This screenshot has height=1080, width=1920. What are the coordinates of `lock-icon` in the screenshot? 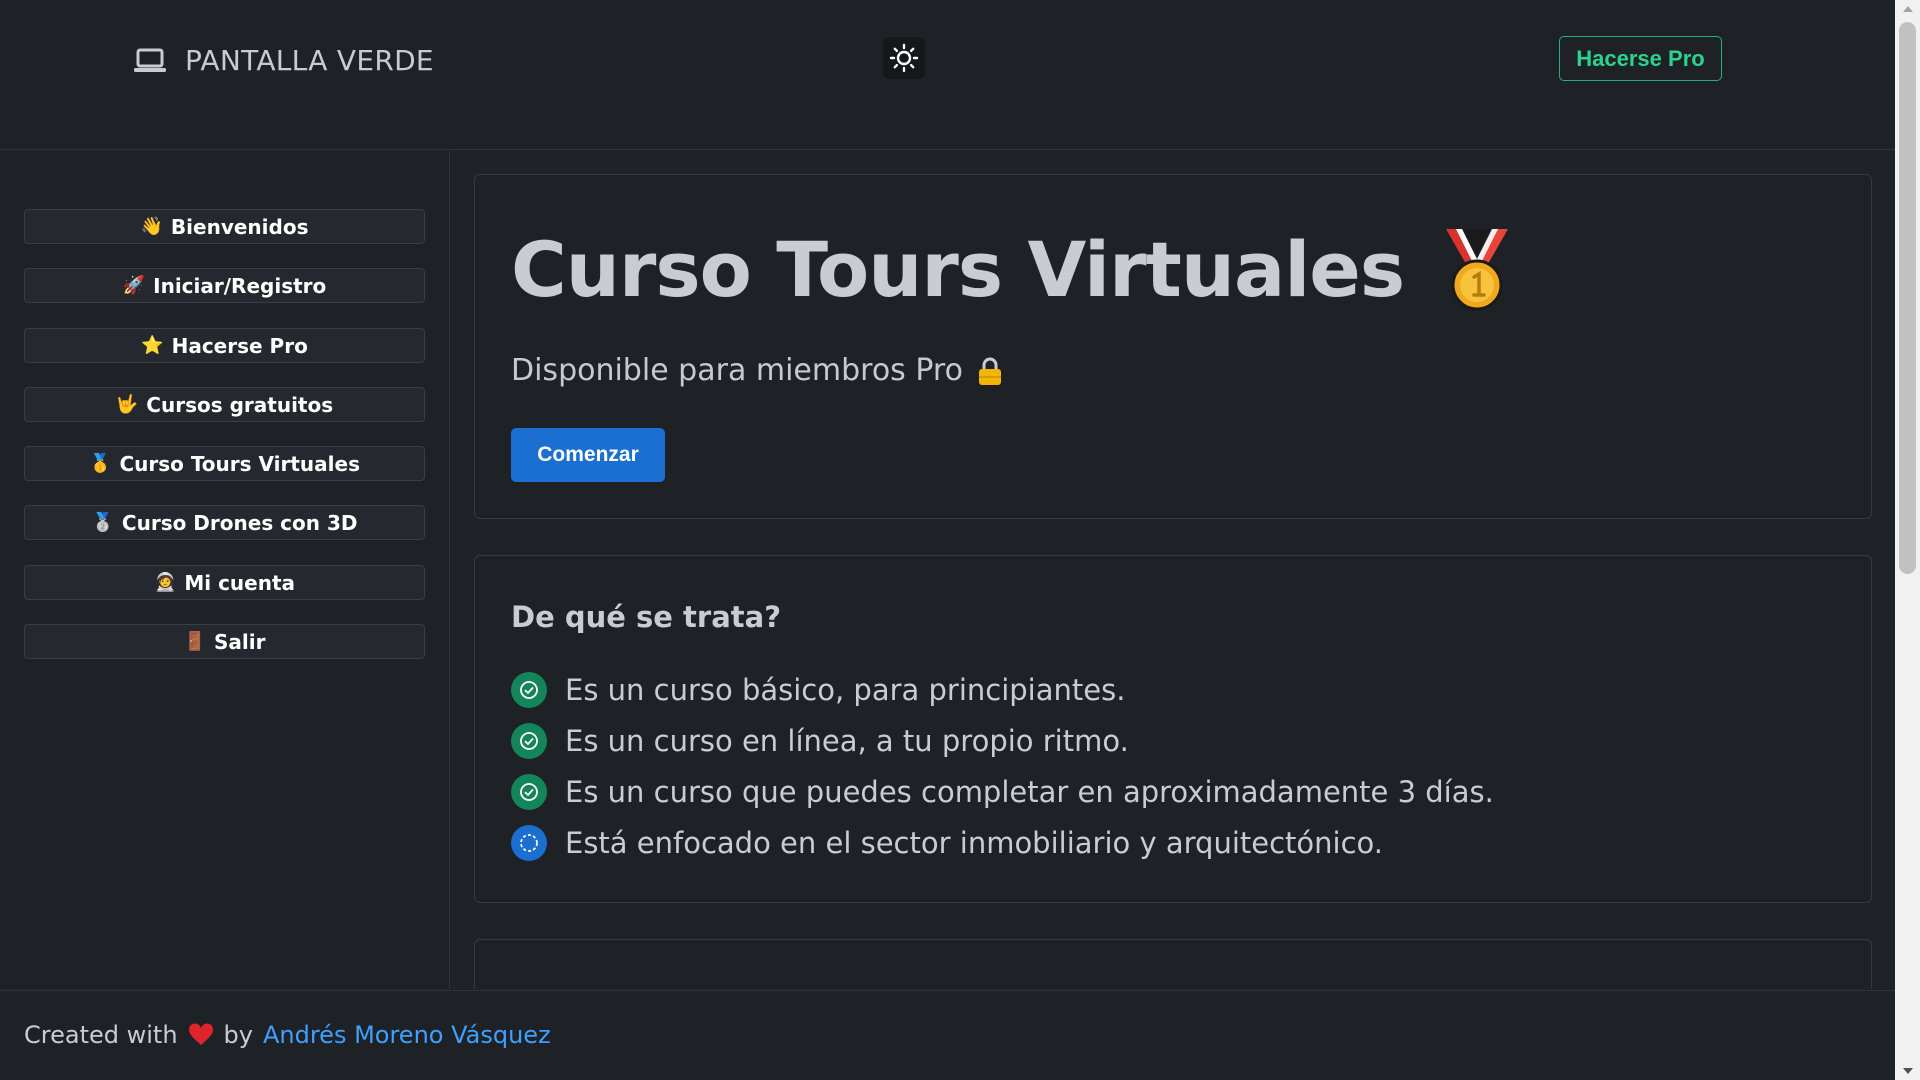 It's located at (989, 371).